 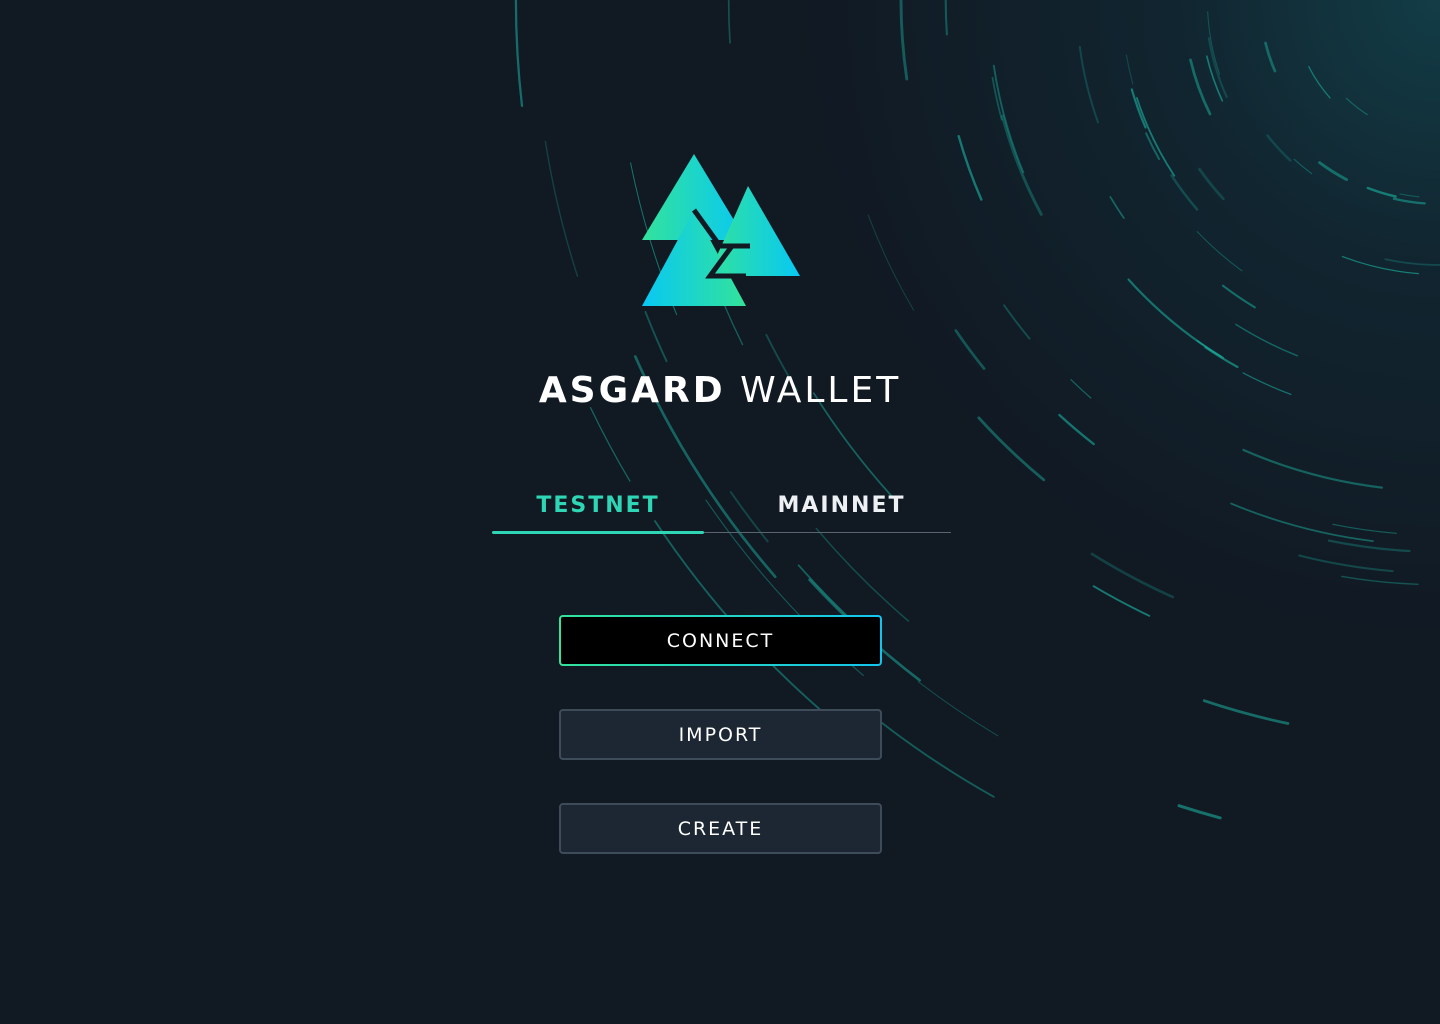 I want to click on tab-mainnet: MAINNET, so click(x=841, y=507).